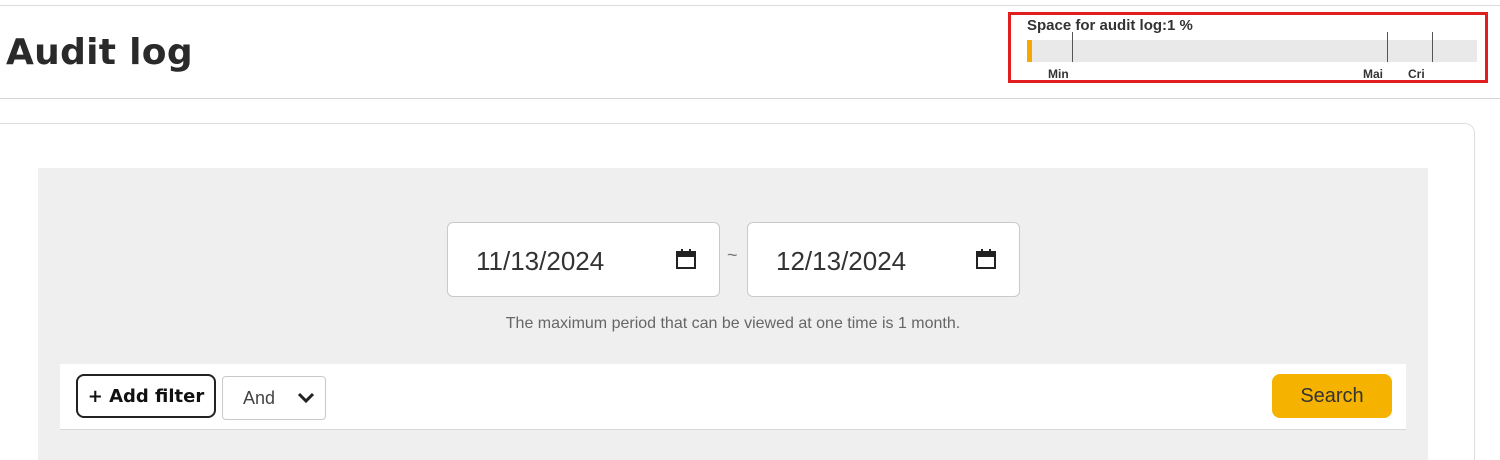  I want to click on logic-operator-value: And, so click(259, 398).